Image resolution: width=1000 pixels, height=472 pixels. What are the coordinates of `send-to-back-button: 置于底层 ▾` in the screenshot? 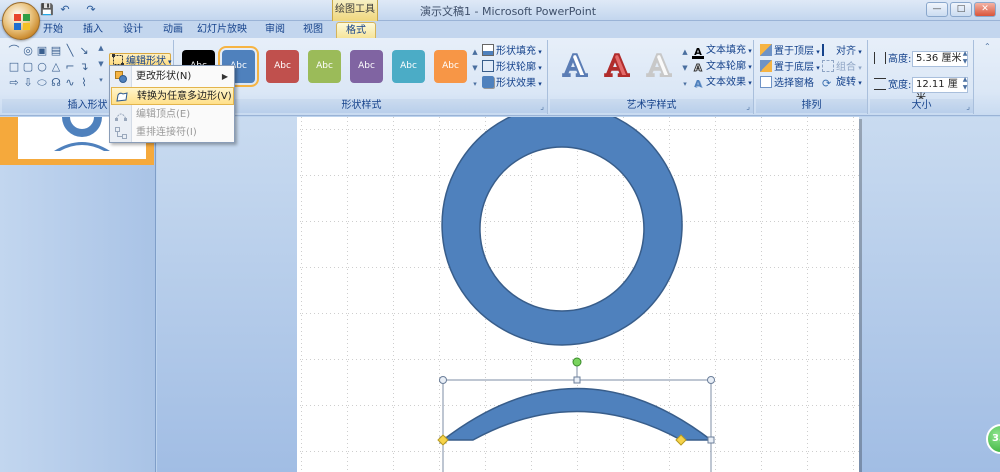 It's located at (790, 67).